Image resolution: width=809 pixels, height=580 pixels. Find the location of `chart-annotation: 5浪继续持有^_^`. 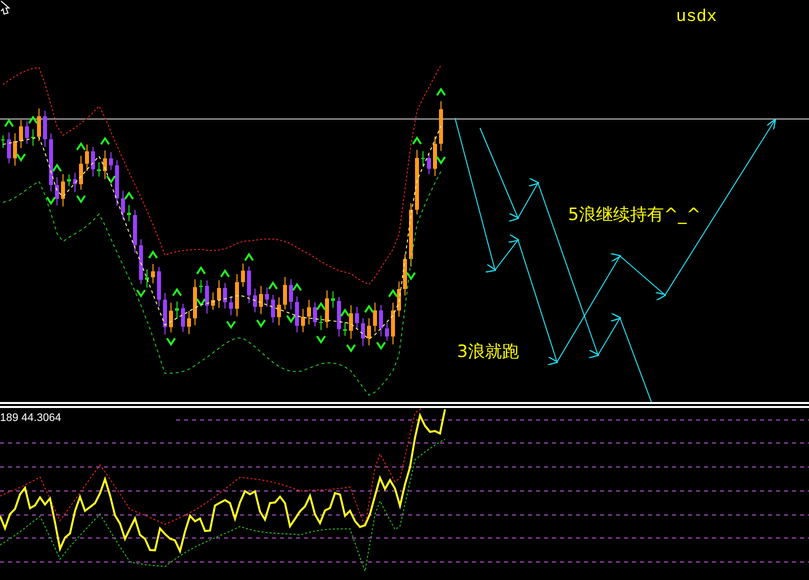

chart-annotation: 5浪继续持有^_^ is located at coordinates (634, 215).